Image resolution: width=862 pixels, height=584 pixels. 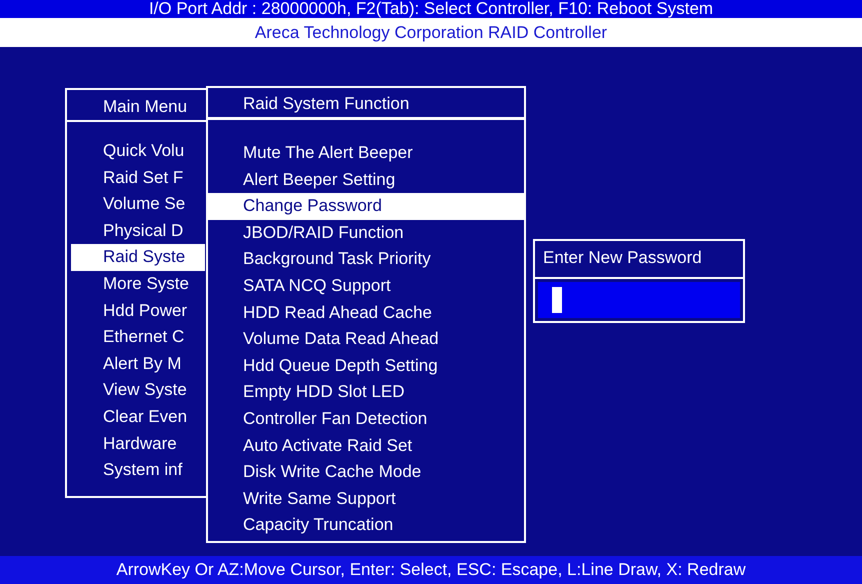 What do you see at coordinates (366, 419) in the screenshot?
I see `menu-item: Controller Fan Detection` at bounding box center [366, 419].